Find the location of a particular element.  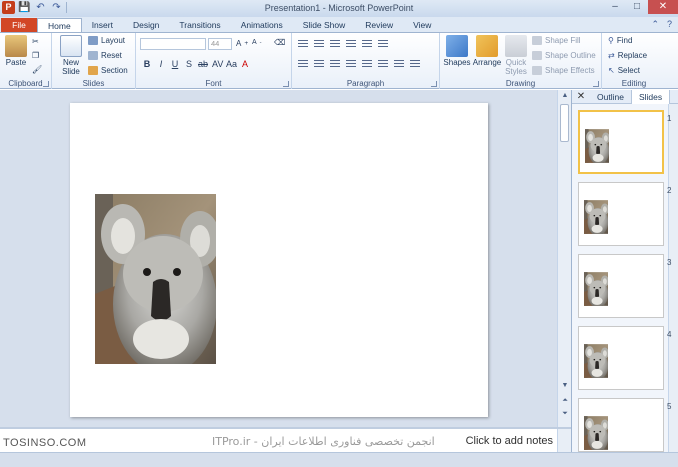

replace-button: ⇄ Replace is located at coordinates (627, 55).